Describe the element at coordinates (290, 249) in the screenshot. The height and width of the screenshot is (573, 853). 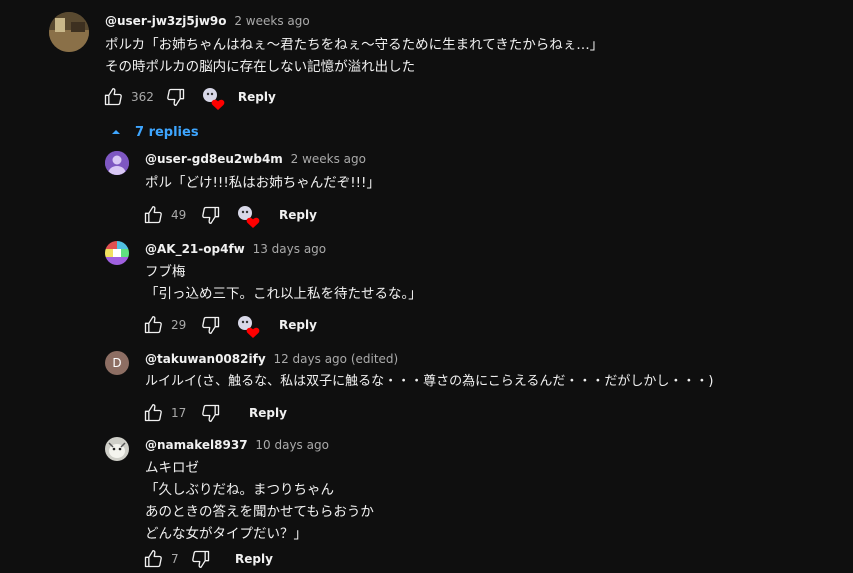
I see `comment-timestamp: 13 days ago` at that location.